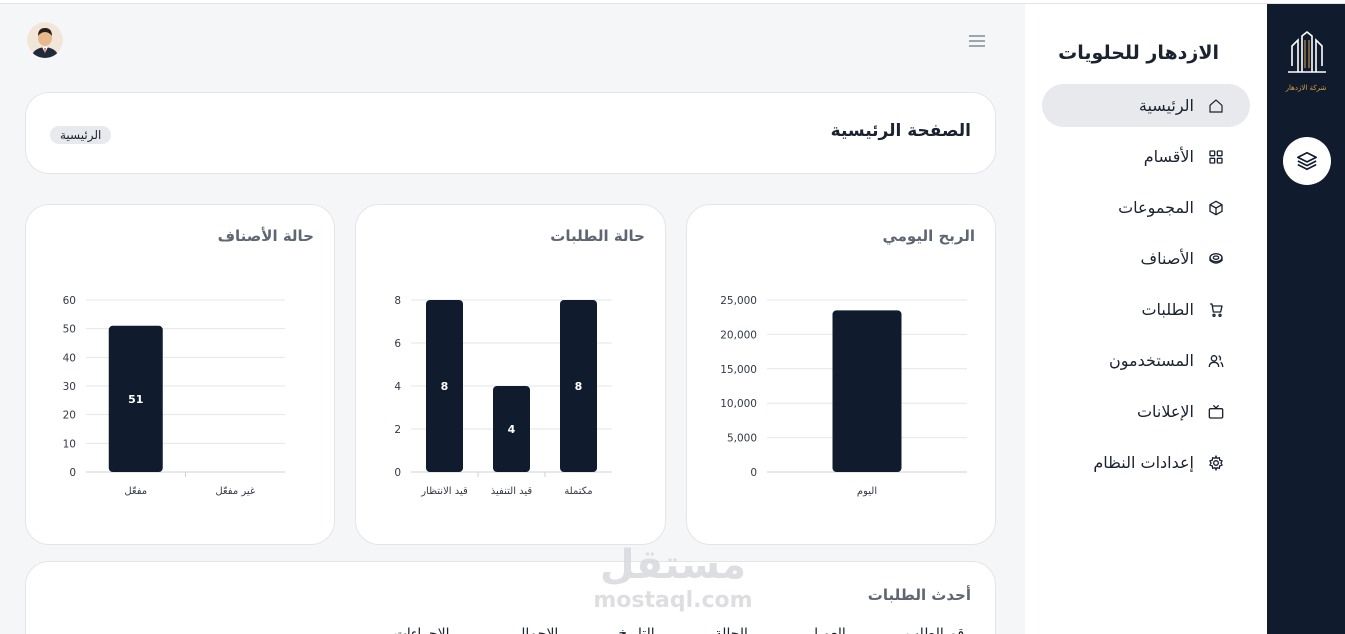  Describe the element at coordinates (1216, 463) in the screenshot. I see `gear-icon` at that location.